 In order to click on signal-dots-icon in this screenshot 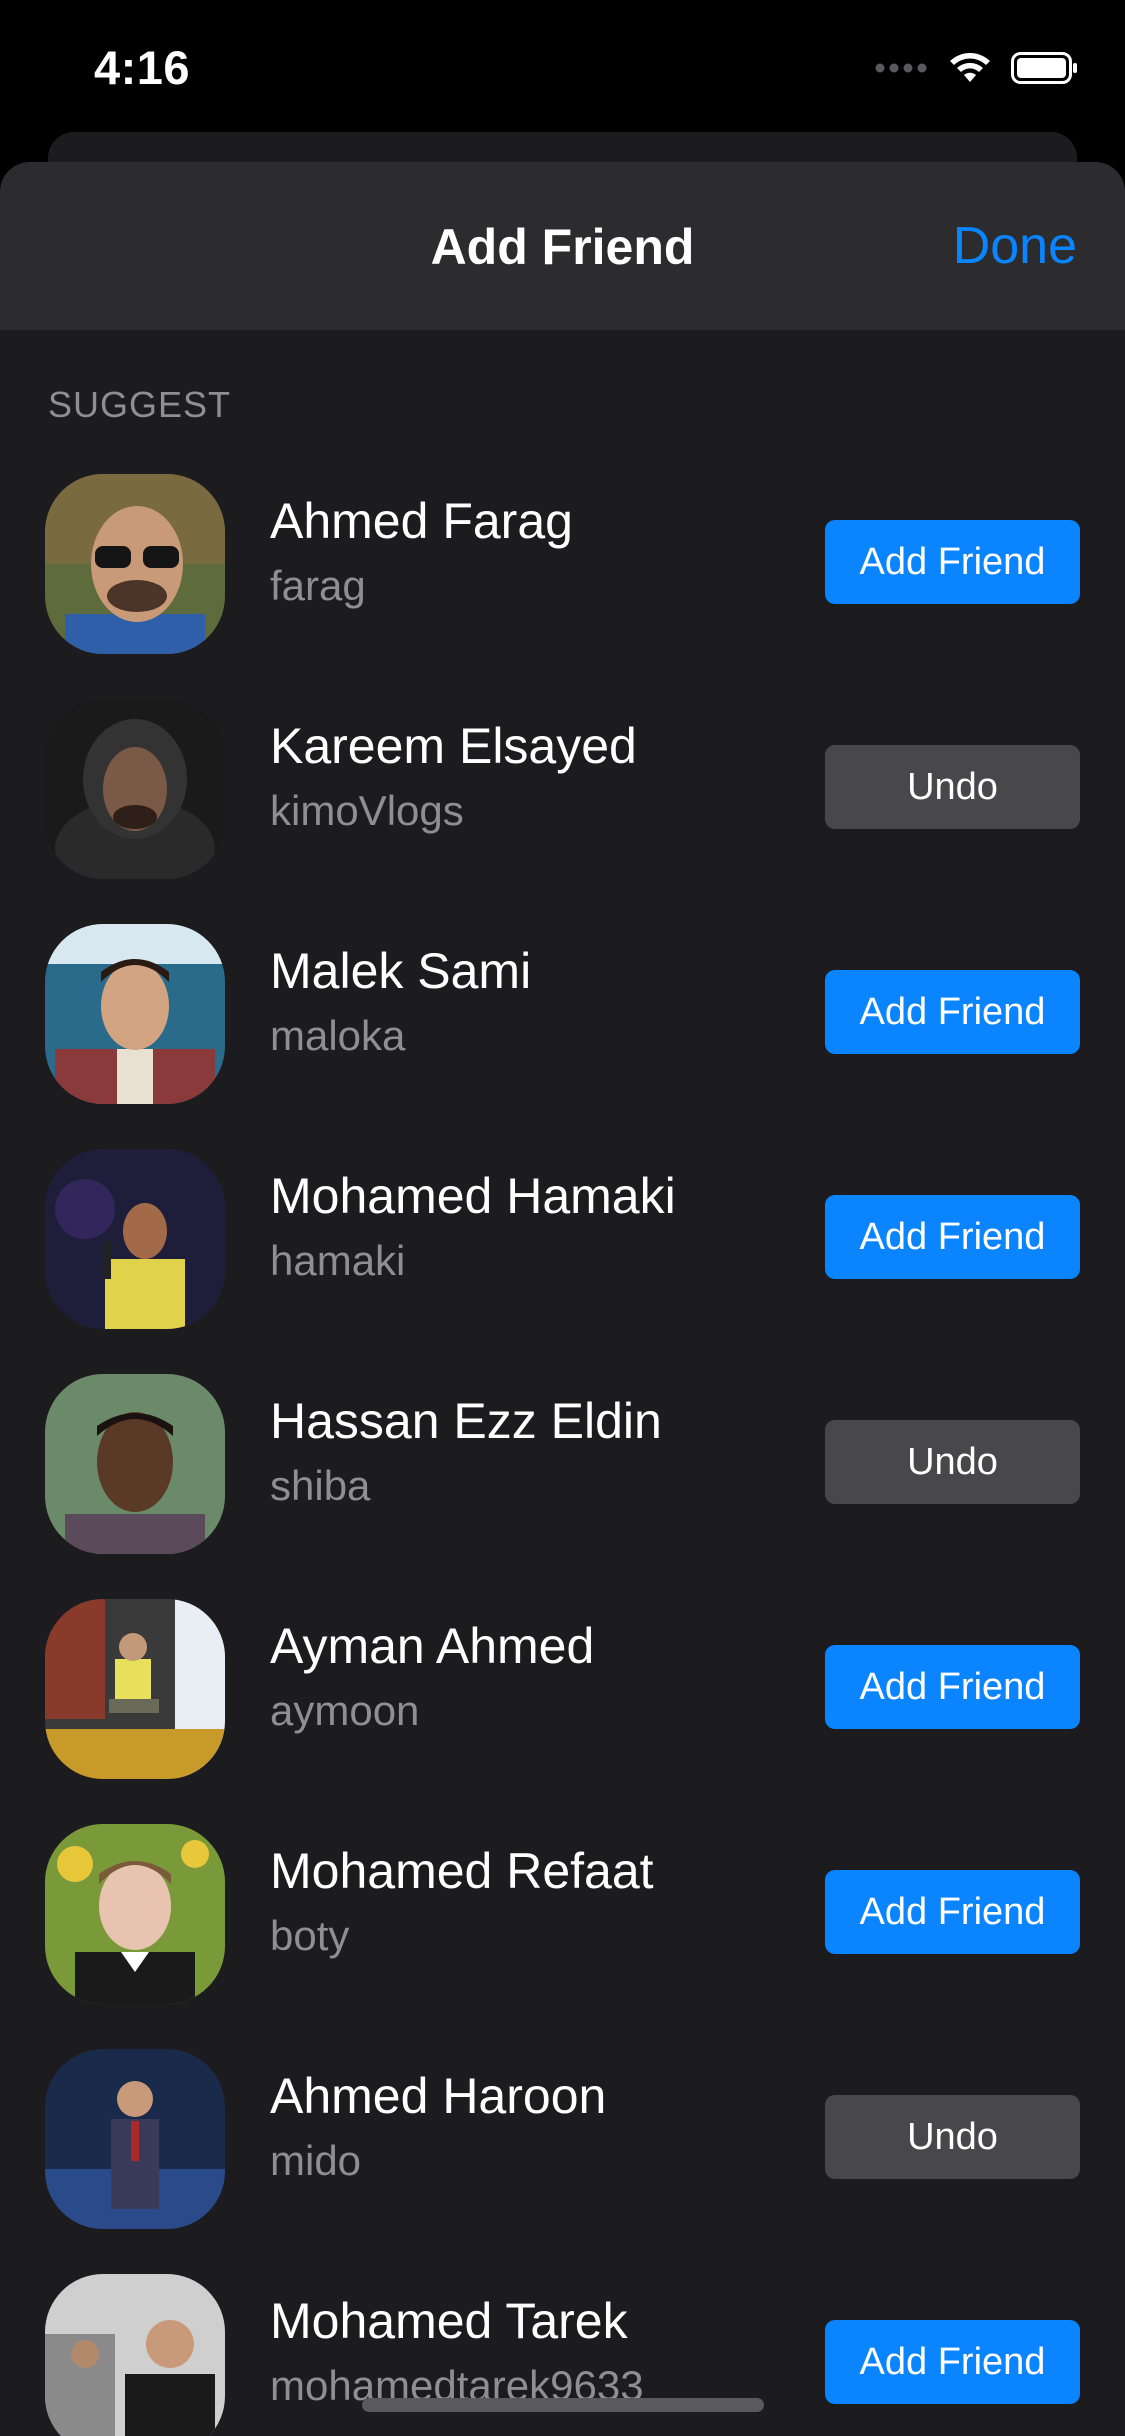, I will do `click(902, 70)`.